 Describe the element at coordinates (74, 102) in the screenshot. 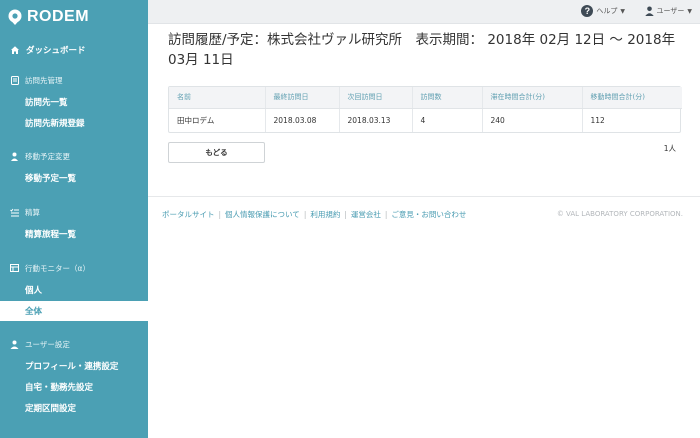

I see `sidebar-item-visit-list: 訪問先一覧` at that location.